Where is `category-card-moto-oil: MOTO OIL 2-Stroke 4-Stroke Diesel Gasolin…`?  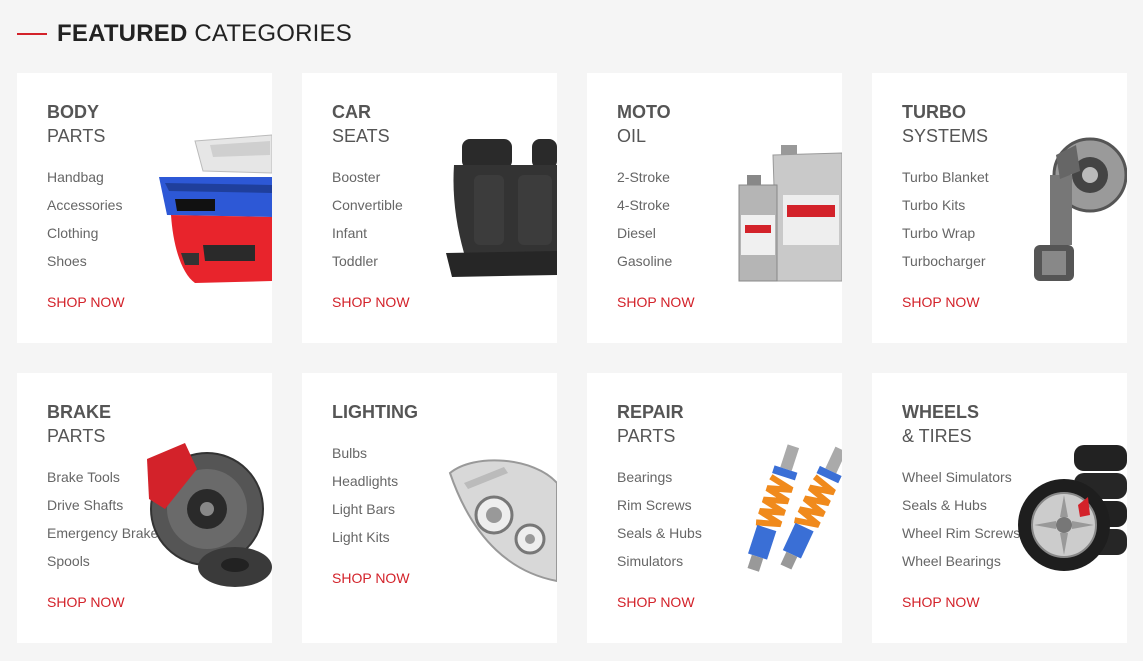 category-card-moto-oil: MOTO OIL 2-Stroke 4-Stroke Diesel Gasolin… is located at coordinates (714, 208).